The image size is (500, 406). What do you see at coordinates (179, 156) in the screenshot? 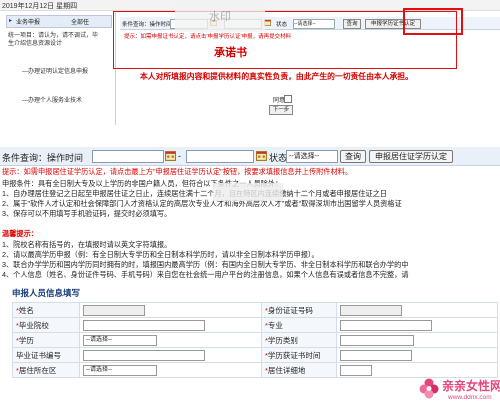
I see `date-dash: -` at bounding box center [179, 156].